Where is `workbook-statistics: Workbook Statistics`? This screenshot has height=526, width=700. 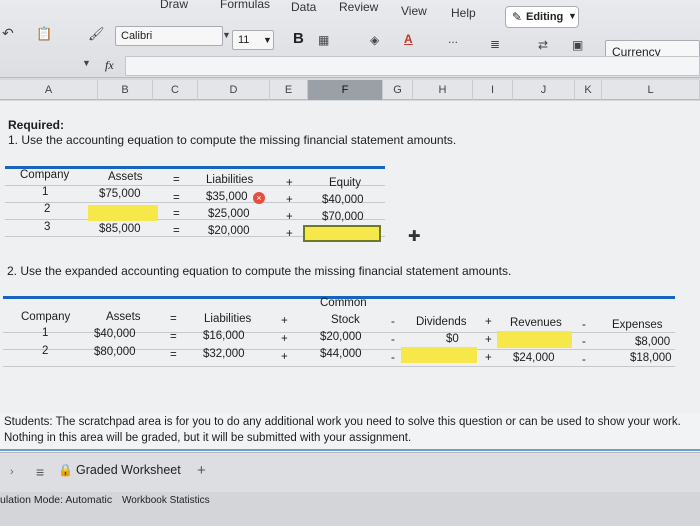 workbook-statistics: Workbook Statistics is located at coordinates (166, 500).